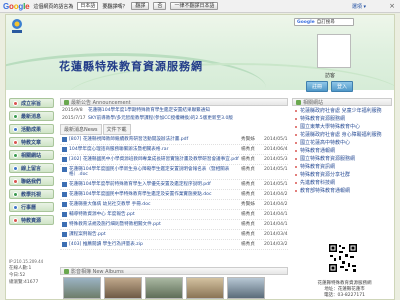 This screenshot has height=300, width=400. I want to click on site-title: 花蓮縣特殊教育資源服務網, so click(131, 66).